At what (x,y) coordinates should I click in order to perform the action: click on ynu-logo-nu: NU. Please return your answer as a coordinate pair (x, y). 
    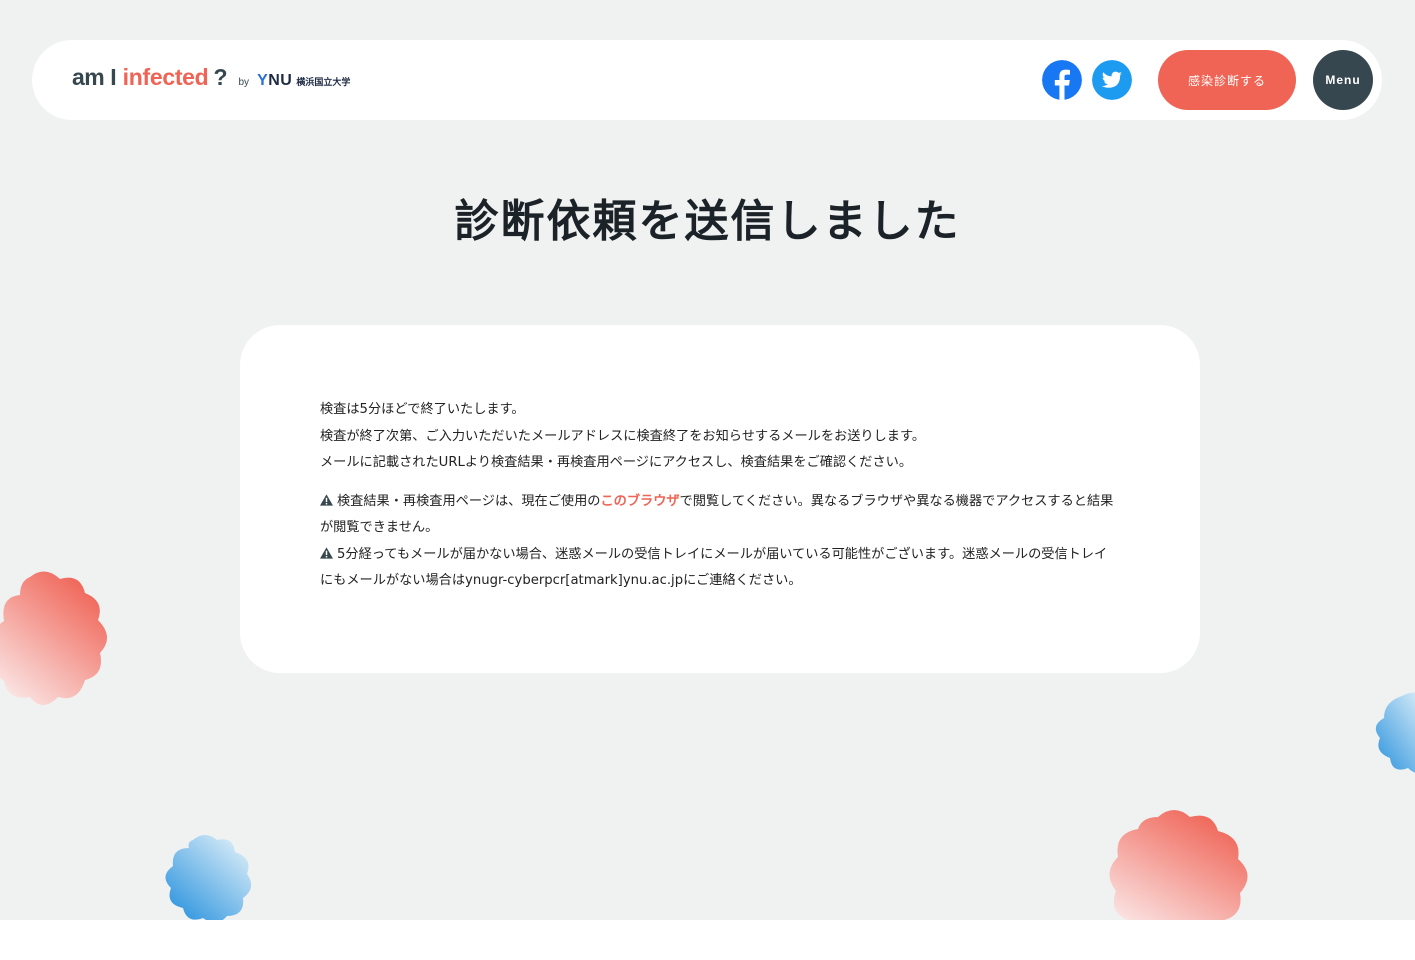
    Looking at the image, I should click on (280, 80).